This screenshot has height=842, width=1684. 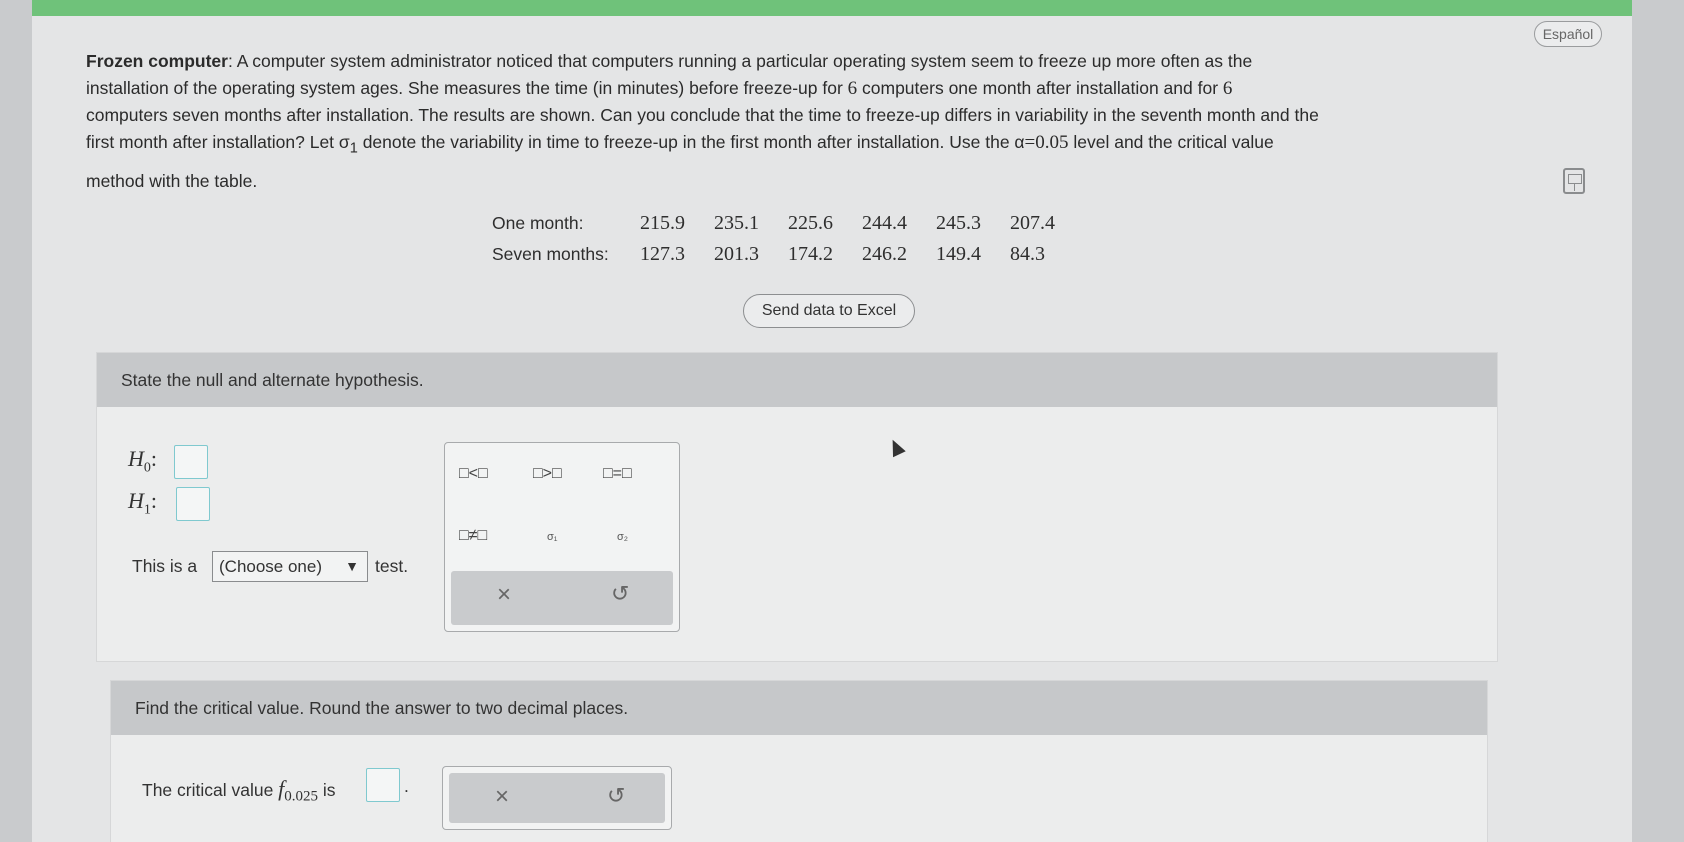 I want to click on less-than-button: □<□, so click(x=473, y=474).